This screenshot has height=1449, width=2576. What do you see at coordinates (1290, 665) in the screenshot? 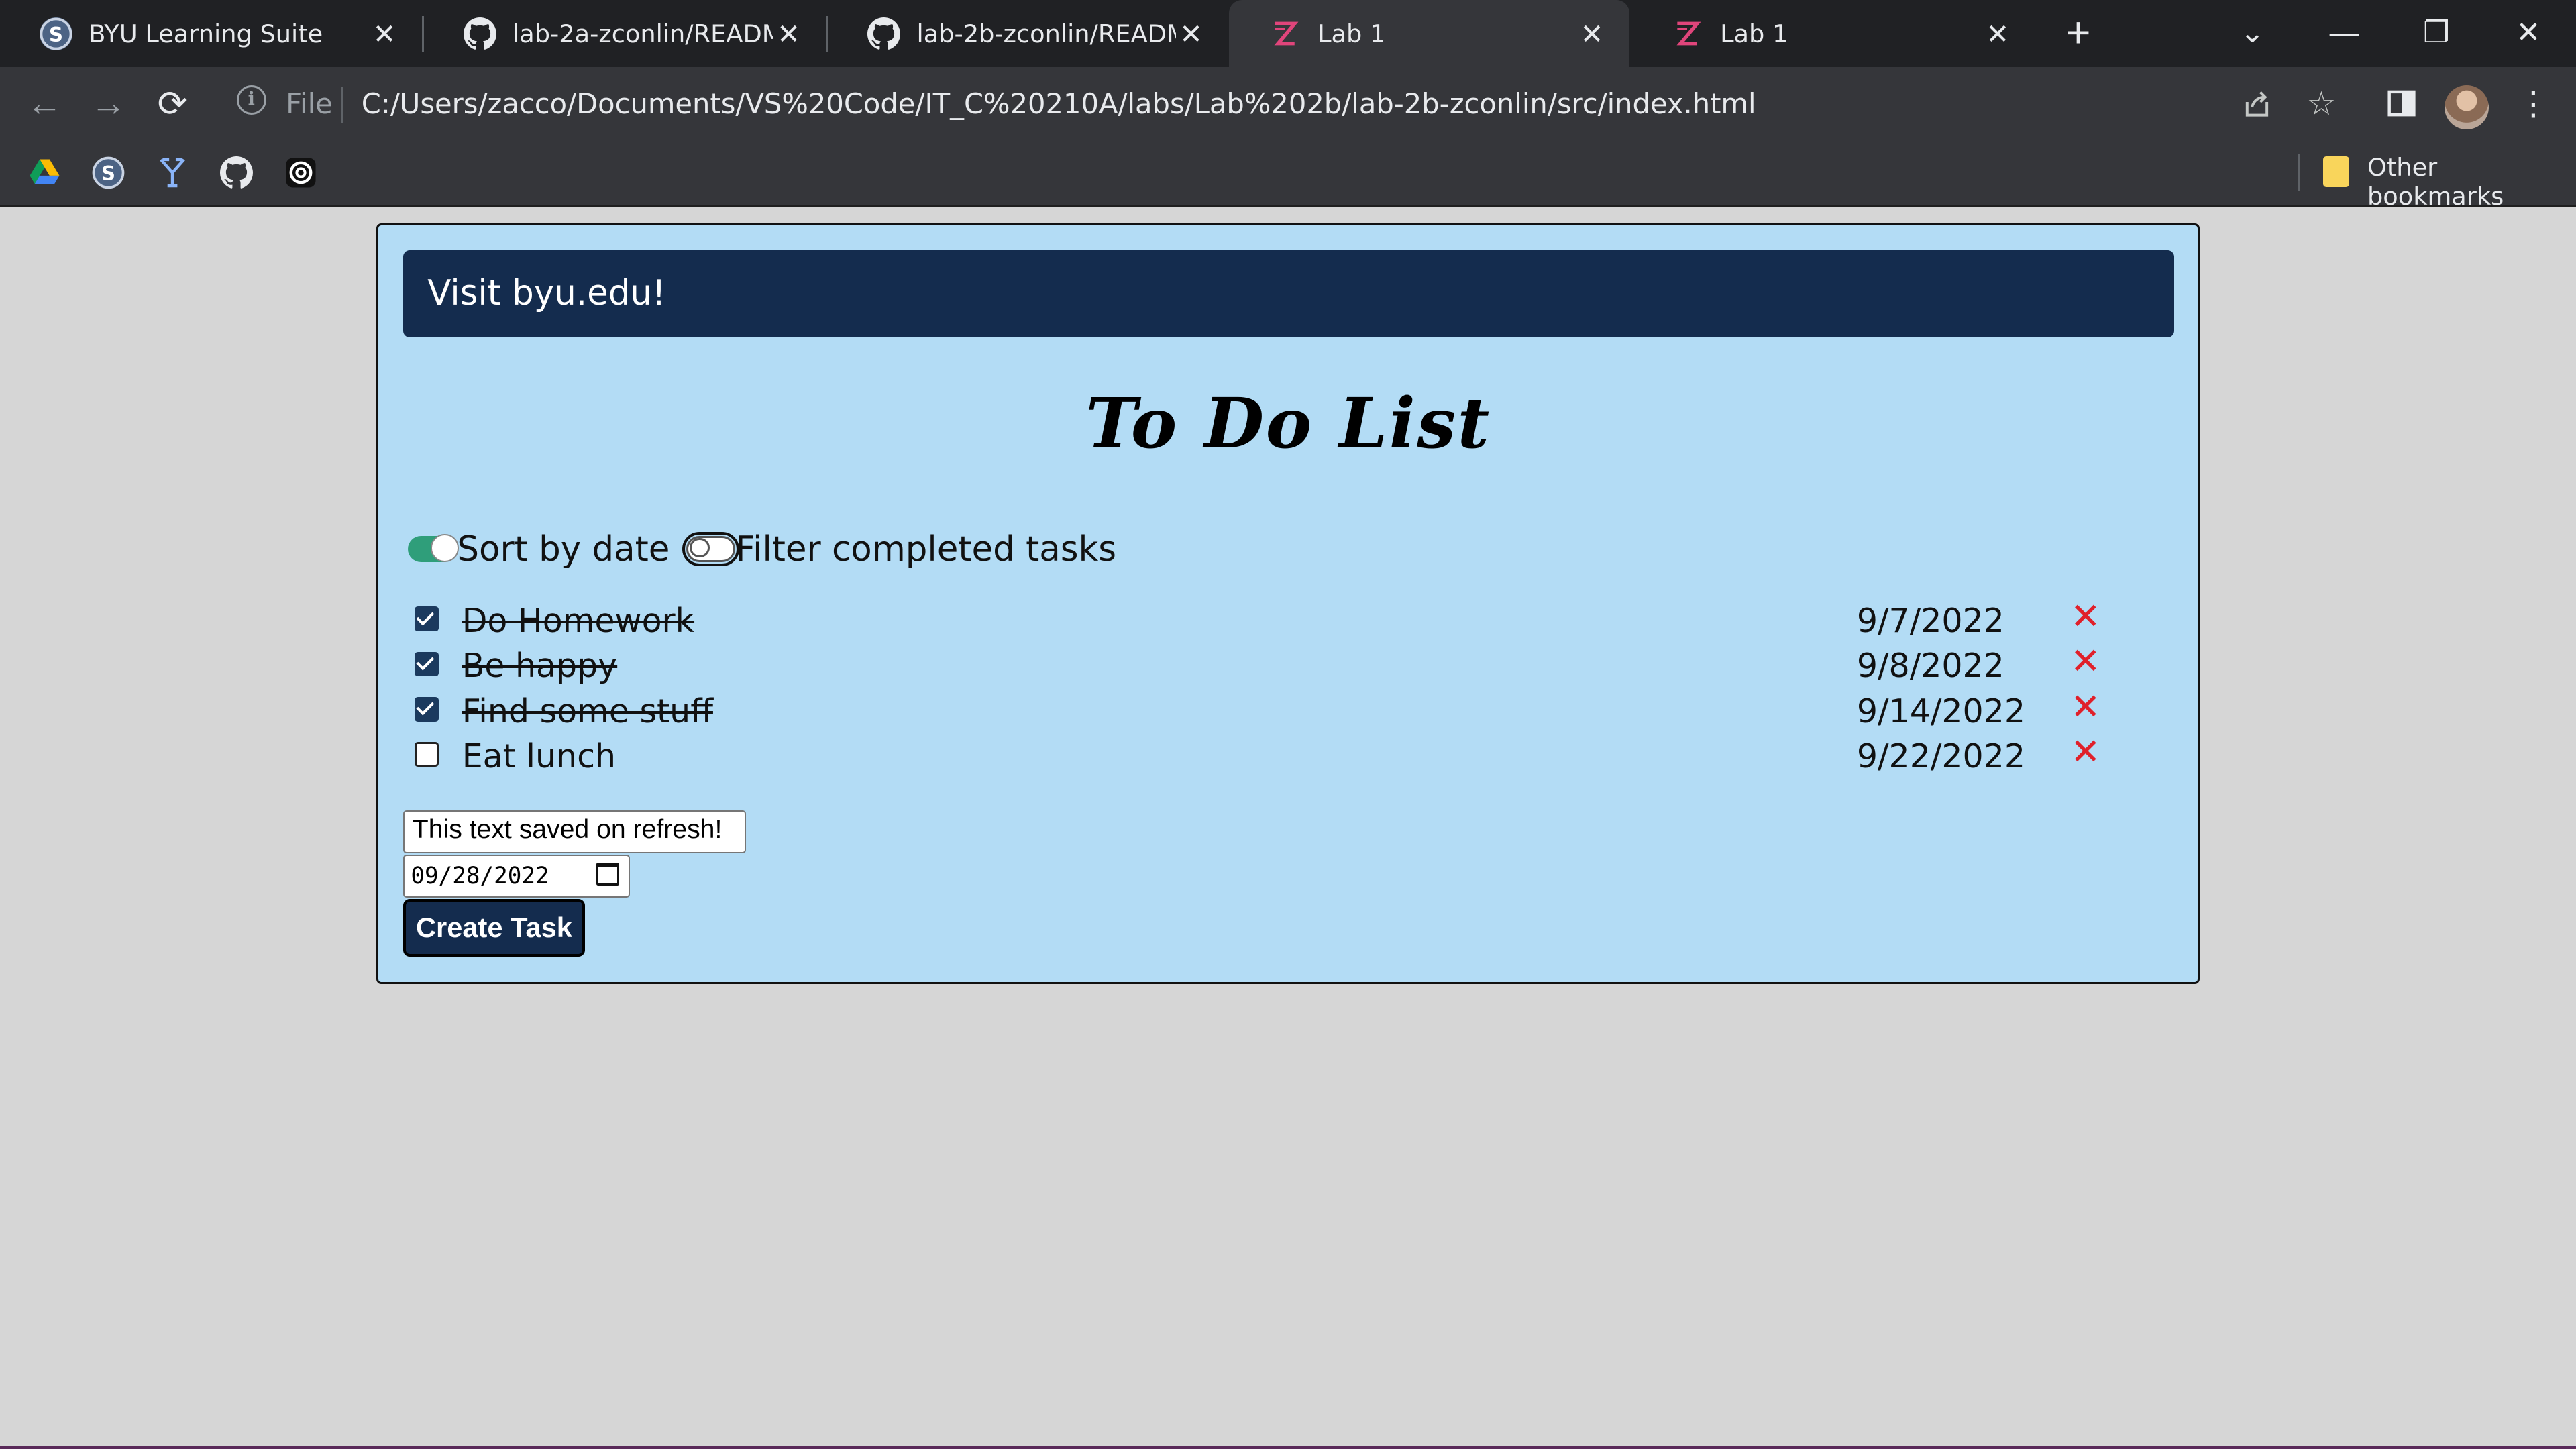
I see `task-row: Be happy 9/8/2022 ✕` at bounding box center [1290, 665].